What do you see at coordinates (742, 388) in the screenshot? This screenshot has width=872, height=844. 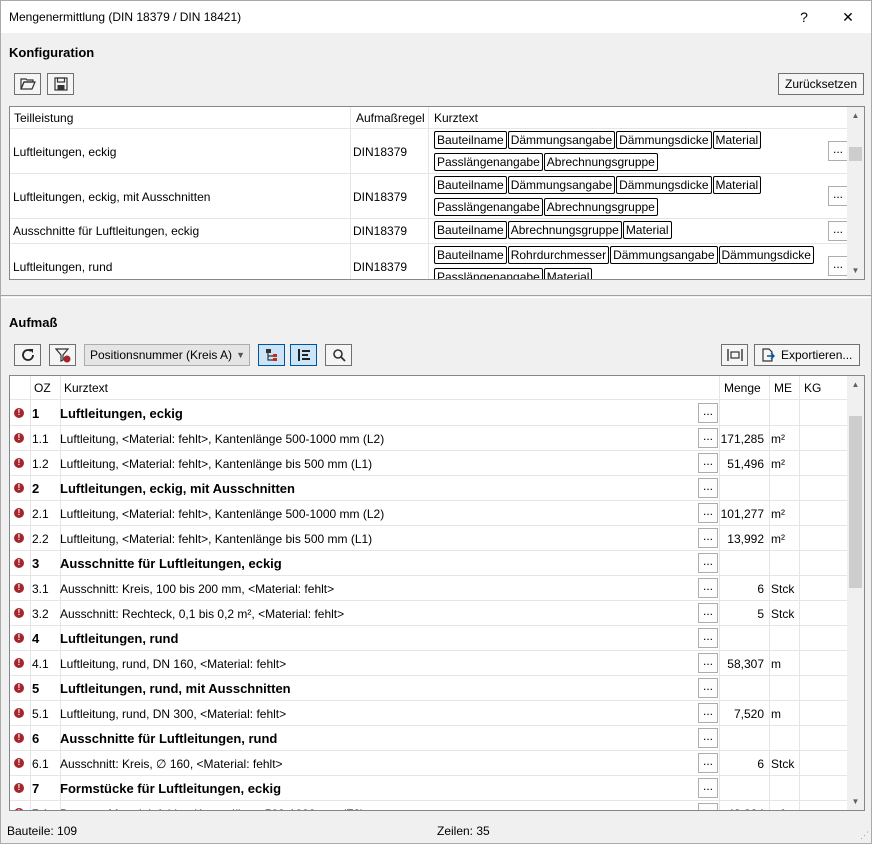 I see `header-menge: Menge` at bounding box center [742, 388].